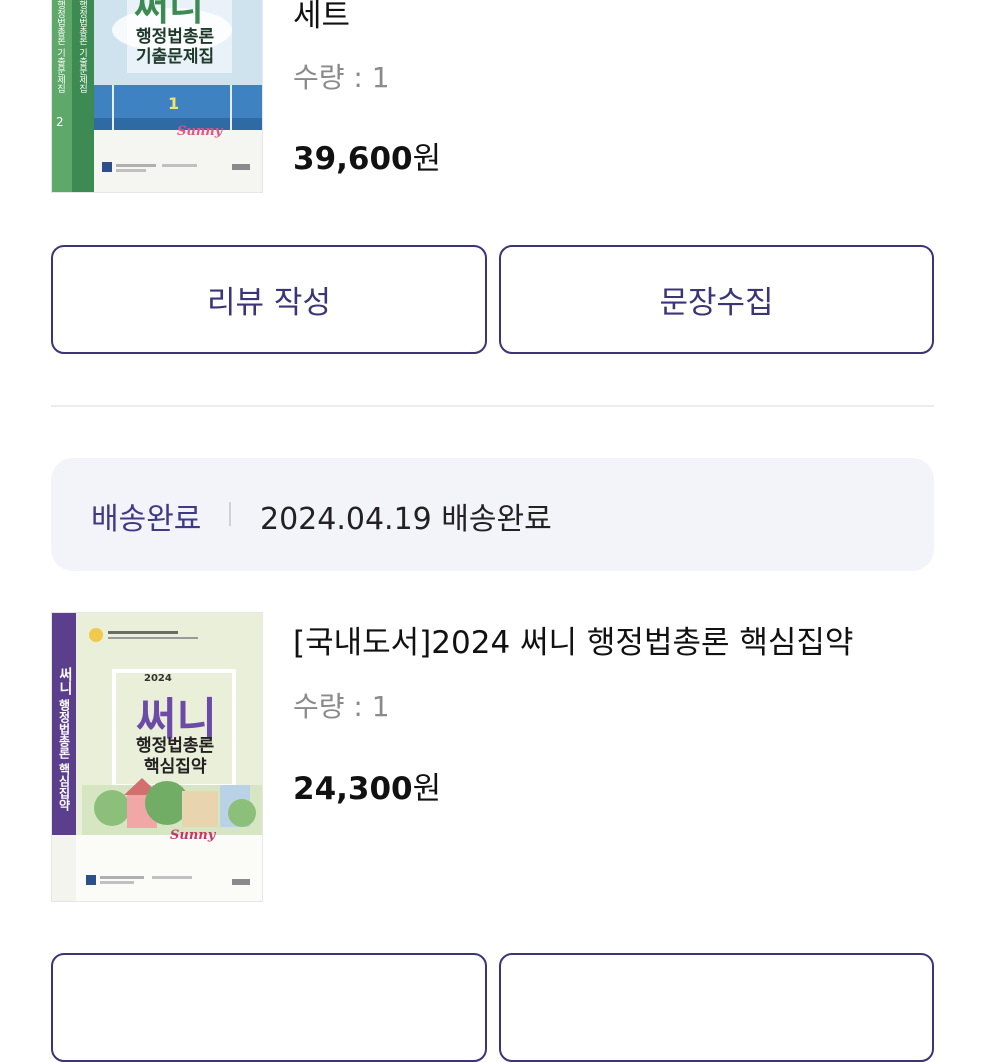  What do you see at coordinates (64, 755) in the screenshot?
I see `cover-spine-text: 행정법총론 핵심집약` at bounding box center [64, 755].